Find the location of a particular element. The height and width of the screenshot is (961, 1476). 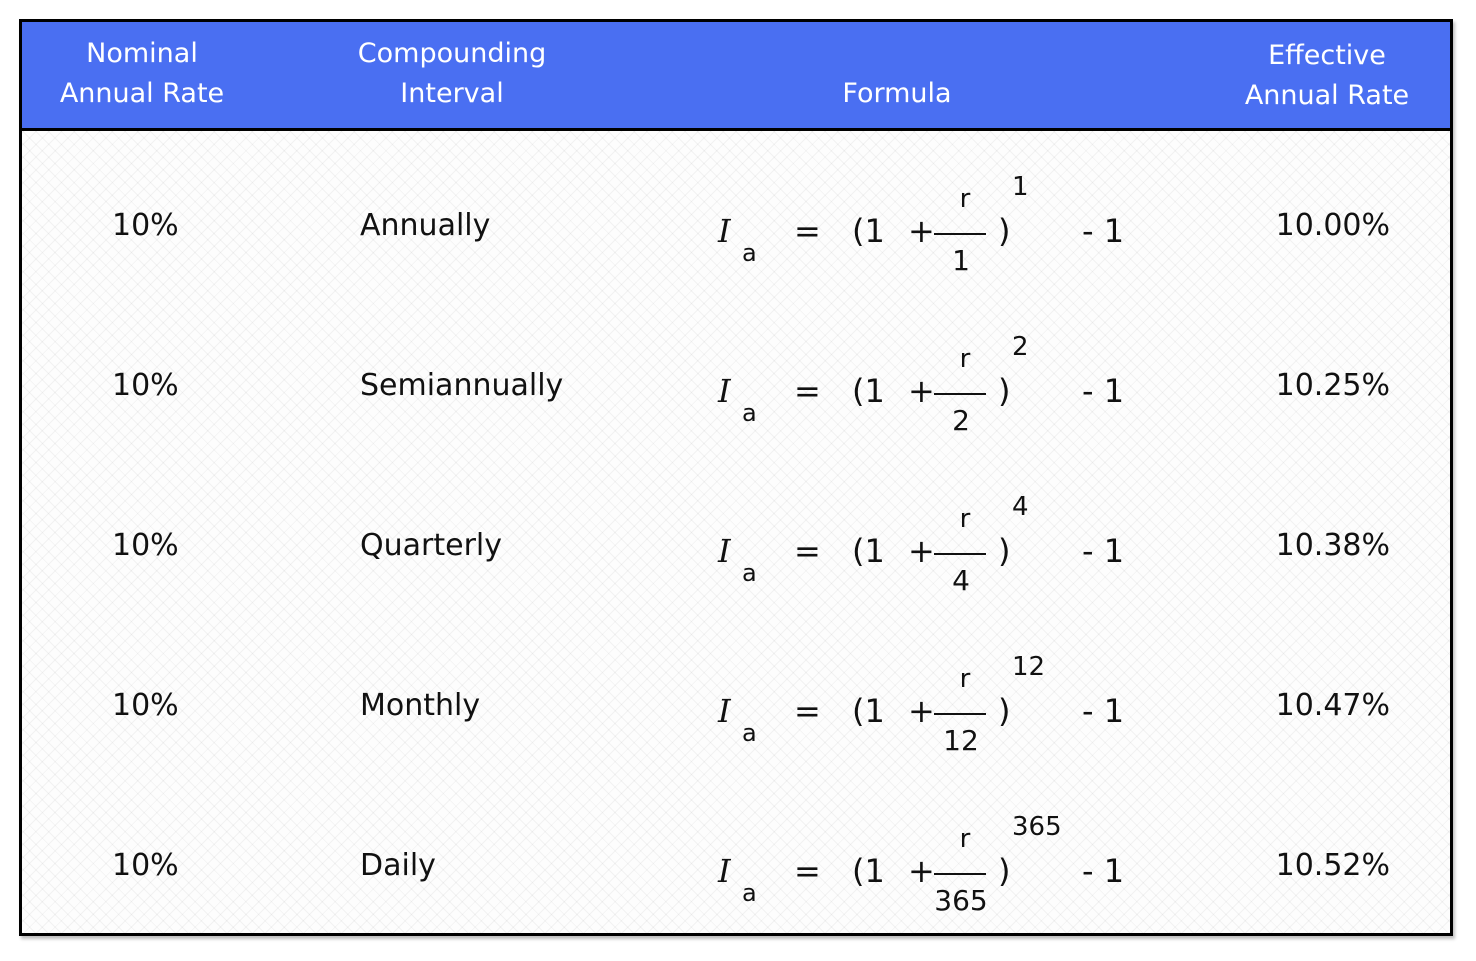

formula-denominator: 2 is located at coordinates (961, 420).